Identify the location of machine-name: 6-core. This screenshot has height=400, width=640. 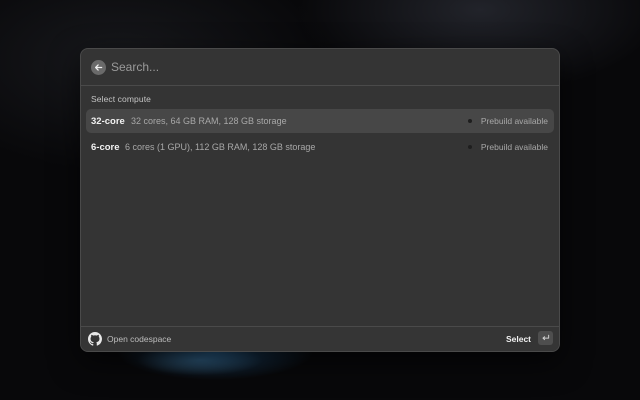
(105, 147).